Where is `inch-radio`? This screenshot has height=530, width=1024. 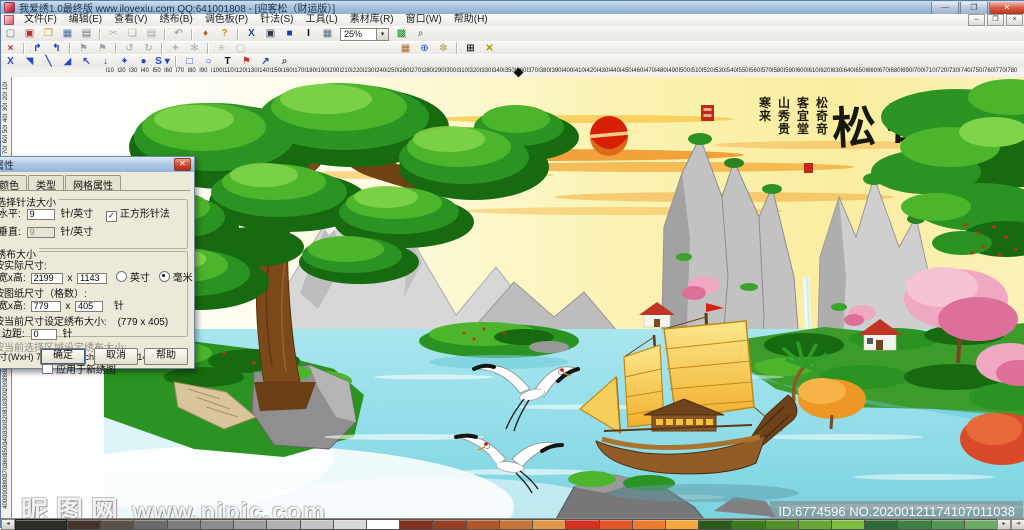
inch-radio is located at coordinates (121, 276).